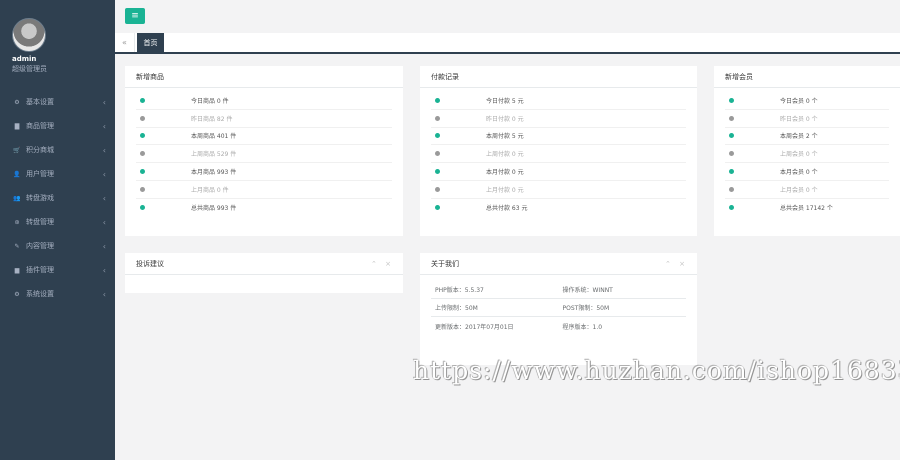  What do you see at coordinates (40, 246) in the screenshot?
I see `sidebar-item-label: 内容管理` at bounding box center [40, 246].